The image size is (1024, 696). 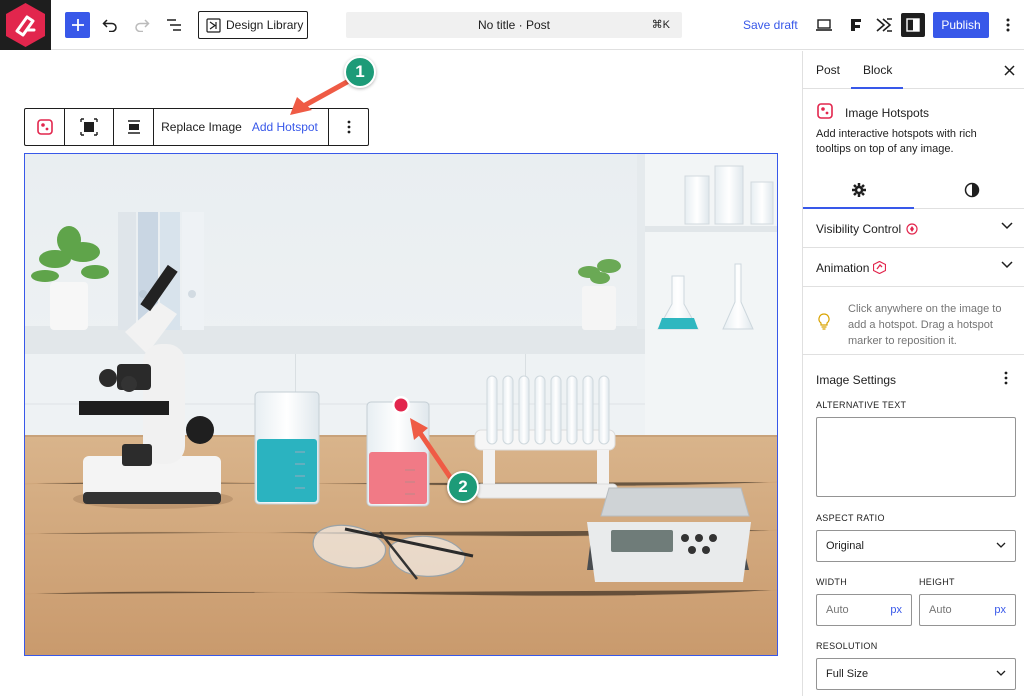 I want to click on undo-icon, so click(x=109, y=25).